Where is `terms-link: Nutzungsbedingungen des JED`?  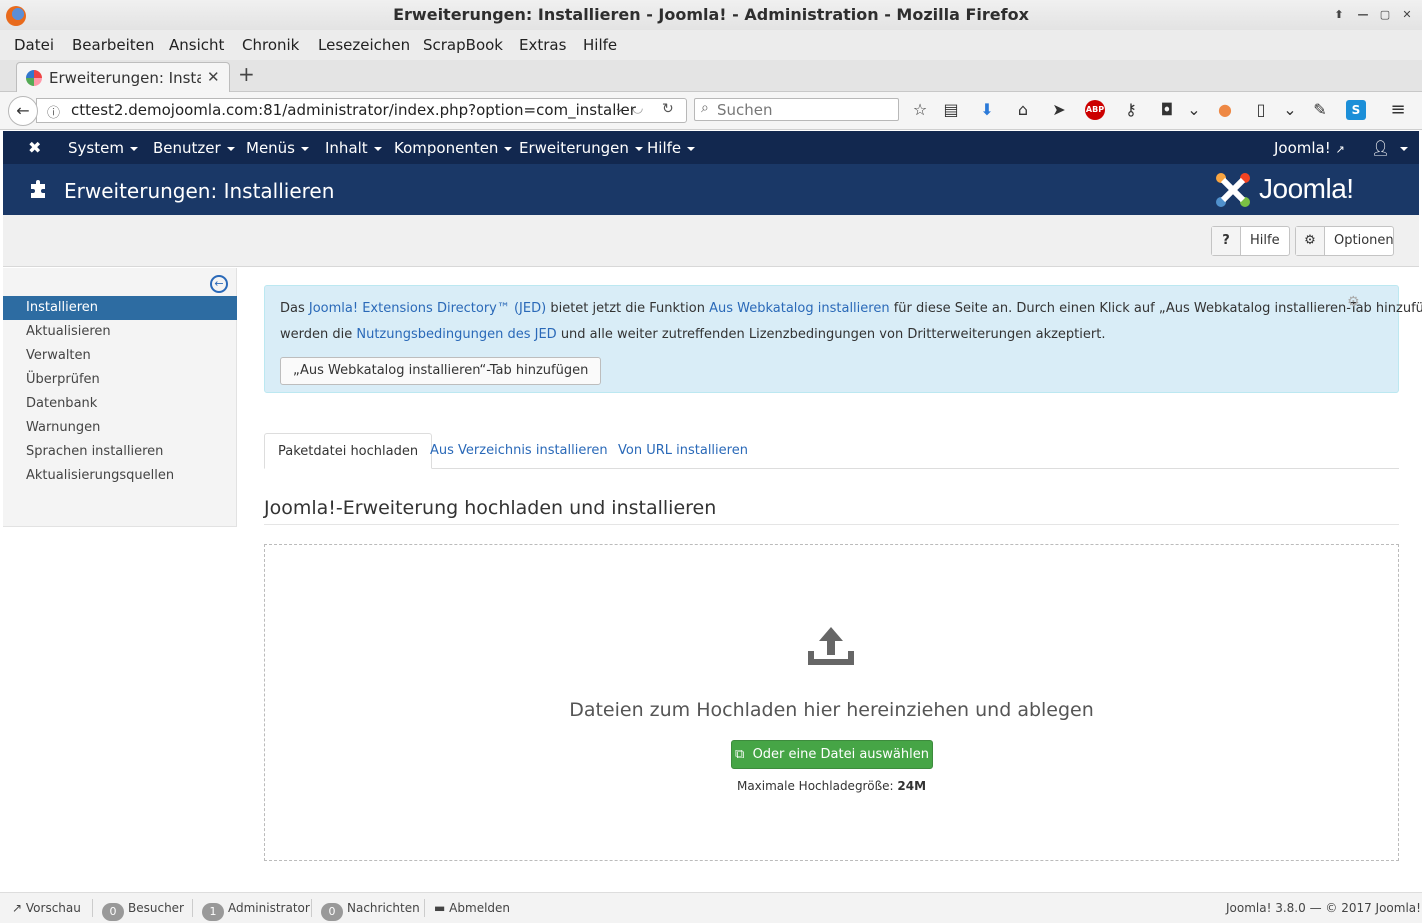
terms-link: Nutzungsbedingungen des JED is located at coordinates (456, 334).